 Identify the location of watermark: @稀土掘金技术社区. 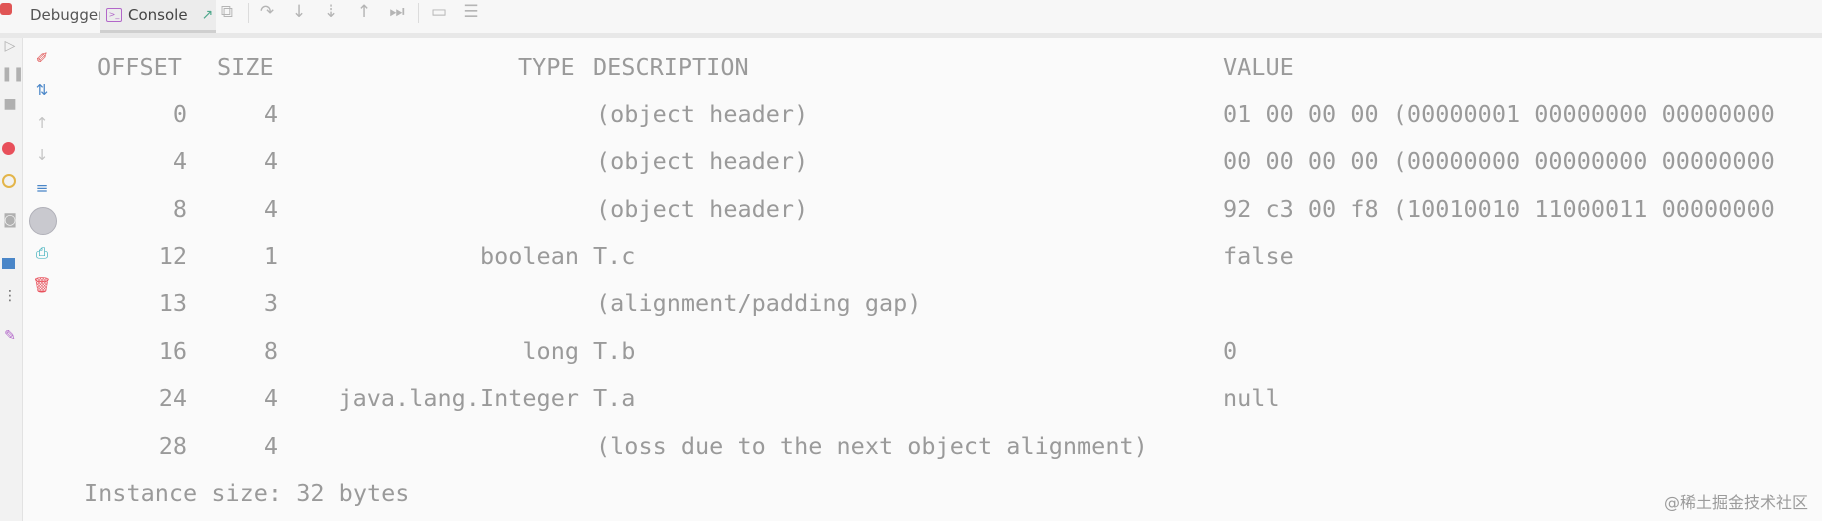
(1735, 502).